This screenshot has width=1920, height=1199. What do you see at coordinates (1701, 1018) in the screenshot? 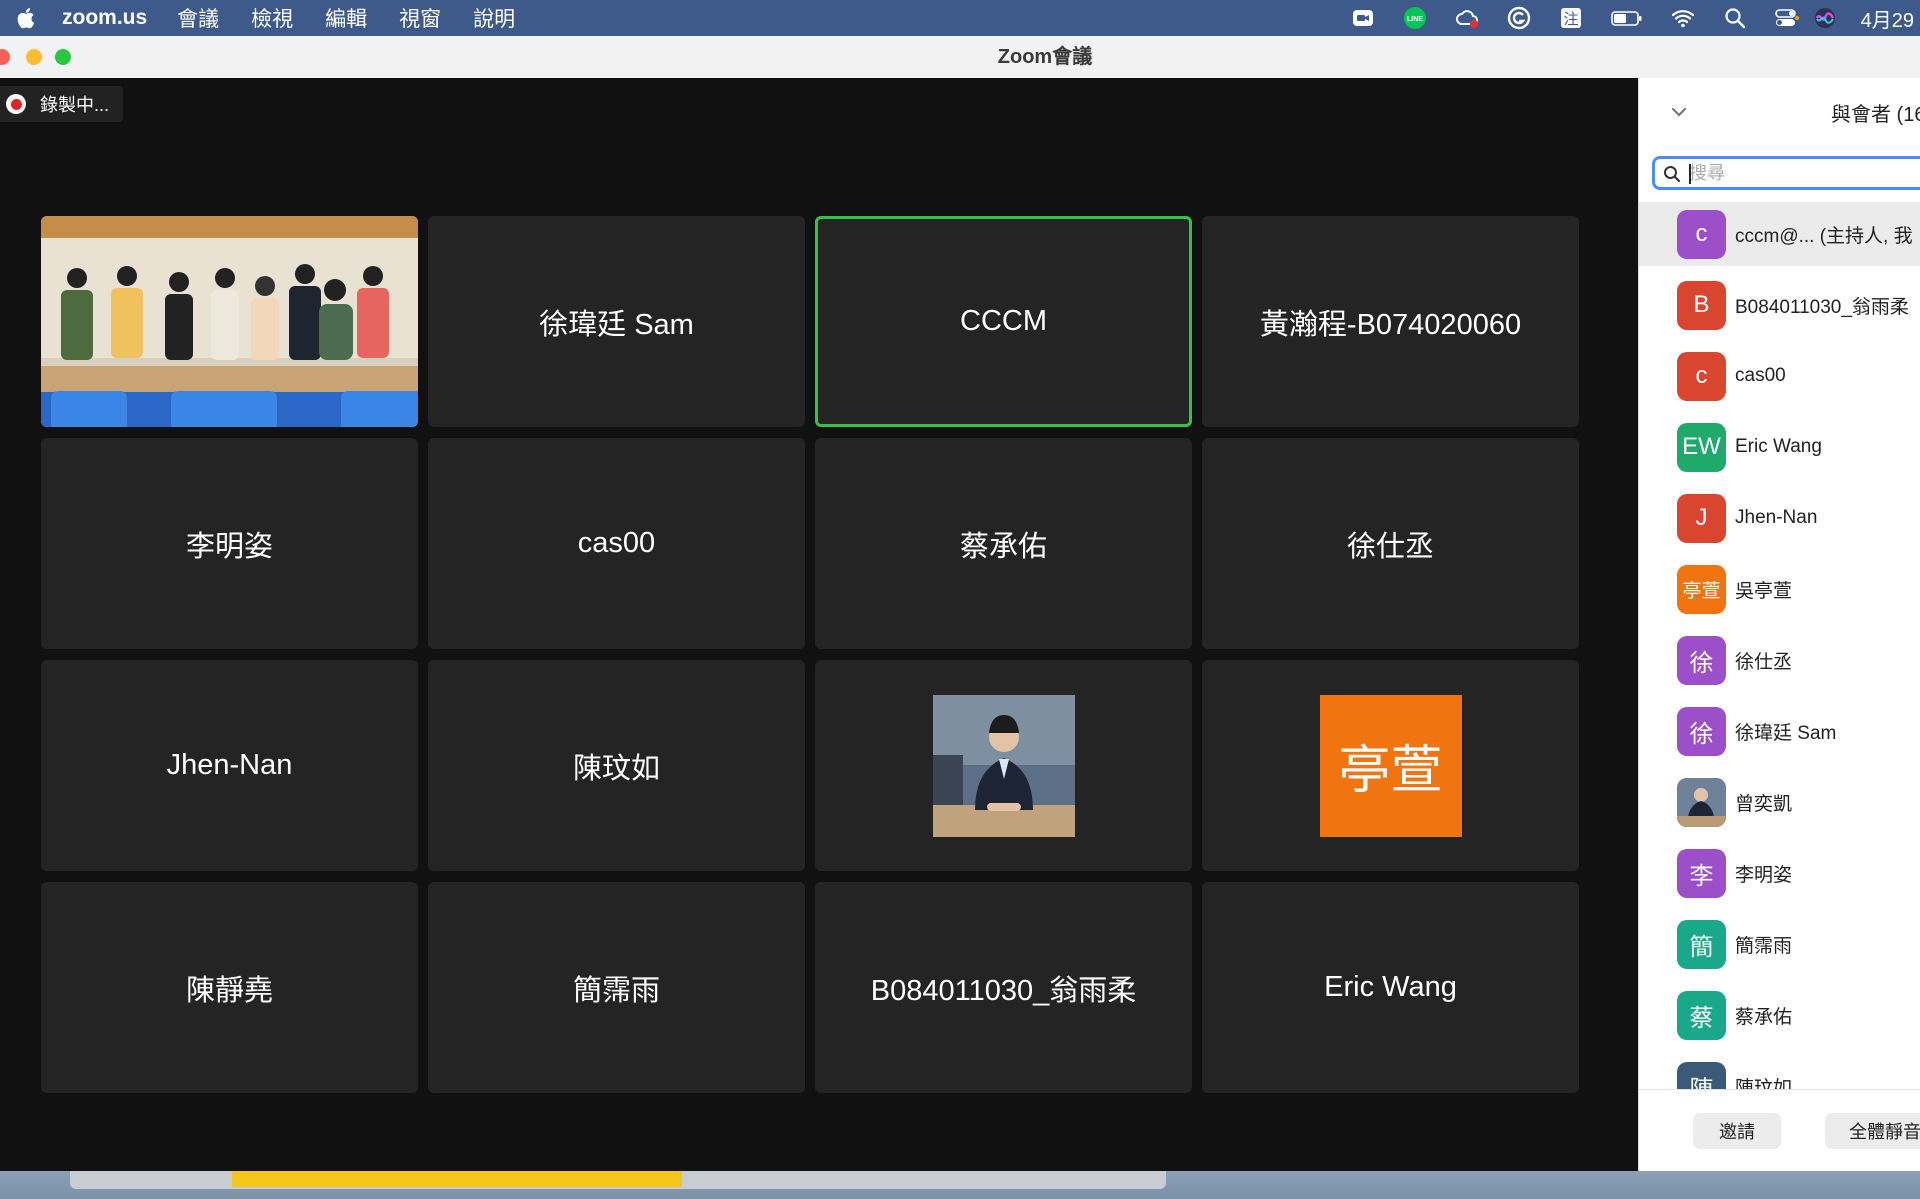
I see `avatar-initials: 蔡` at bounding box center [1701, 1018].